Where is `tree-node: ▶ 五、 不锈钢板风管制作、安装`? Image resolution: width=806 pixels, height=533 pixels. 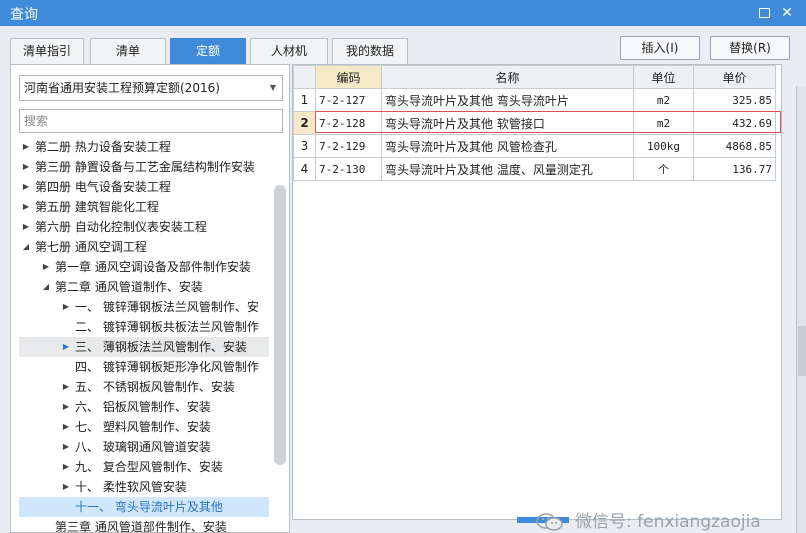 tree-node: ▶ 五、 不锈钢板风管制作、安装 is located at coordinates (144, 387).